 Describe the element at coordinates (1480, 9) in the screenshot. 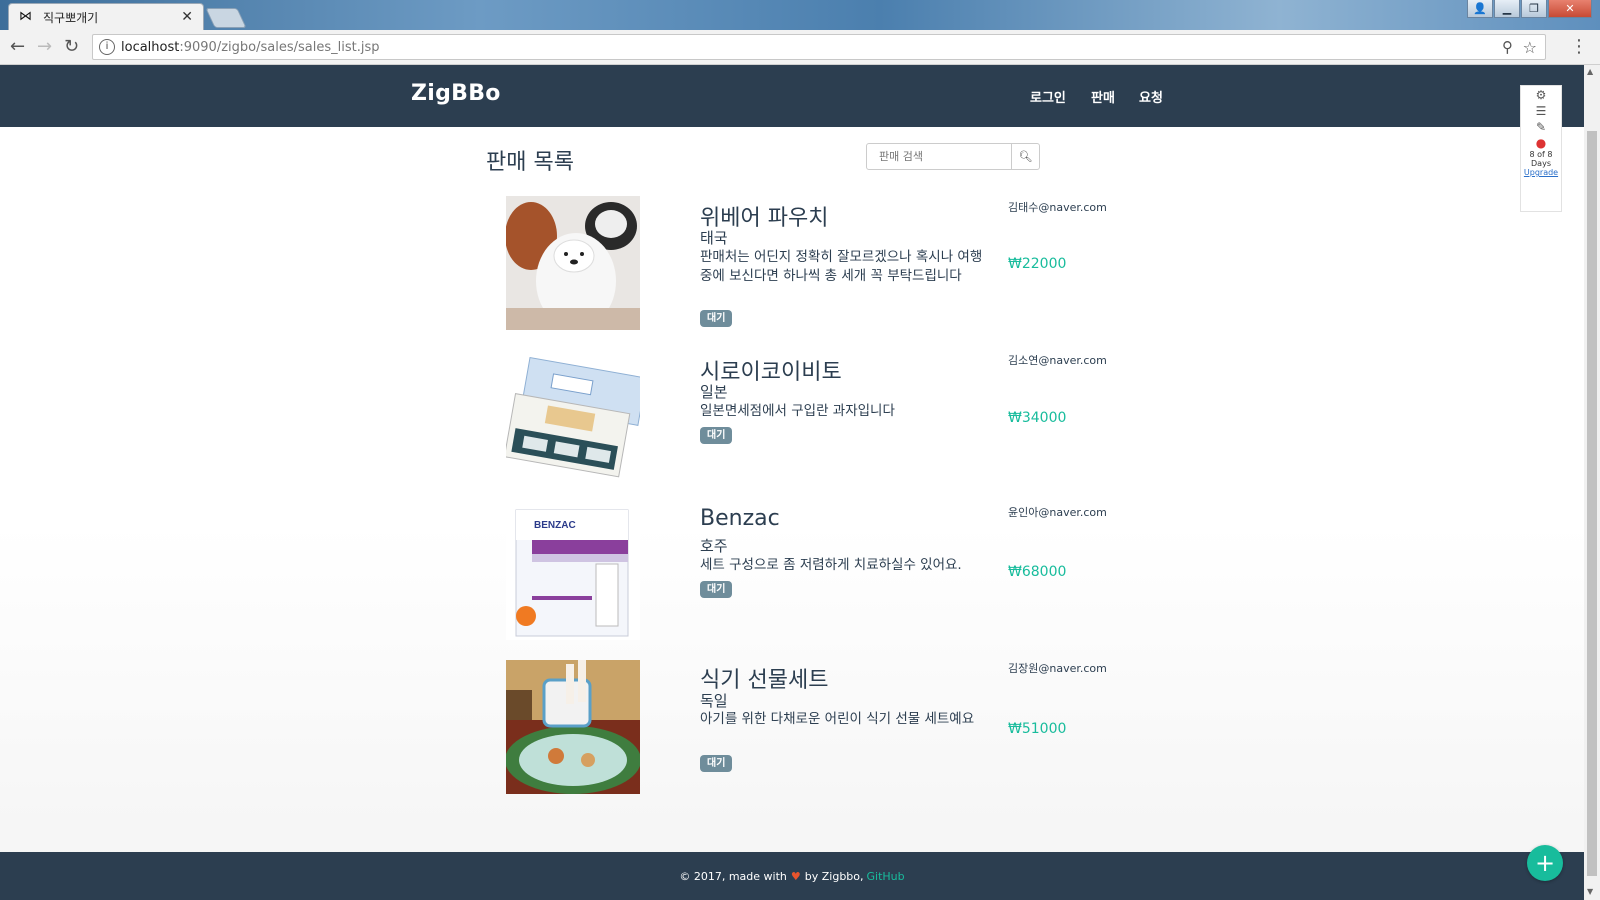

I see `profile-icon: 👤` at that location.